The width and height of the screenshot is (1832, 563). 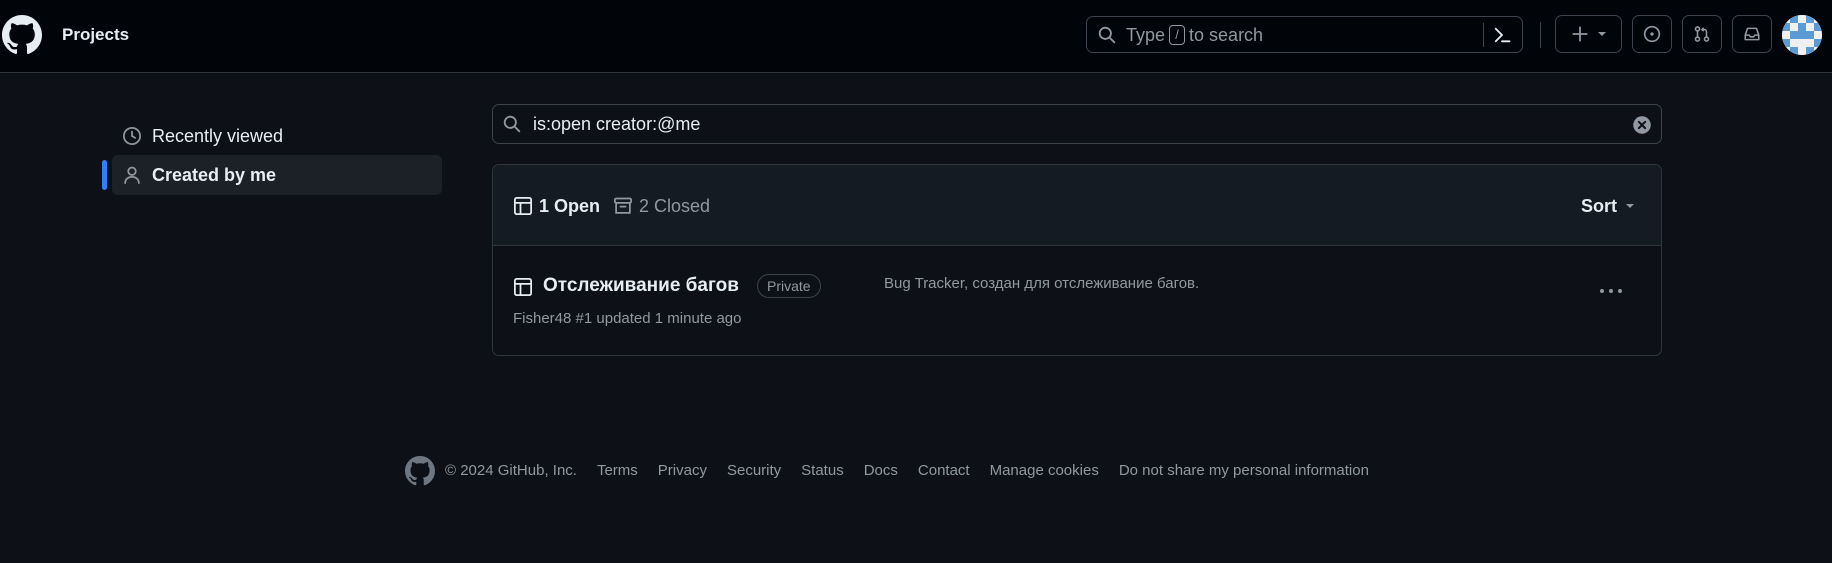 I want to click on sort-button: Sort, so click(x=1608, y=206).